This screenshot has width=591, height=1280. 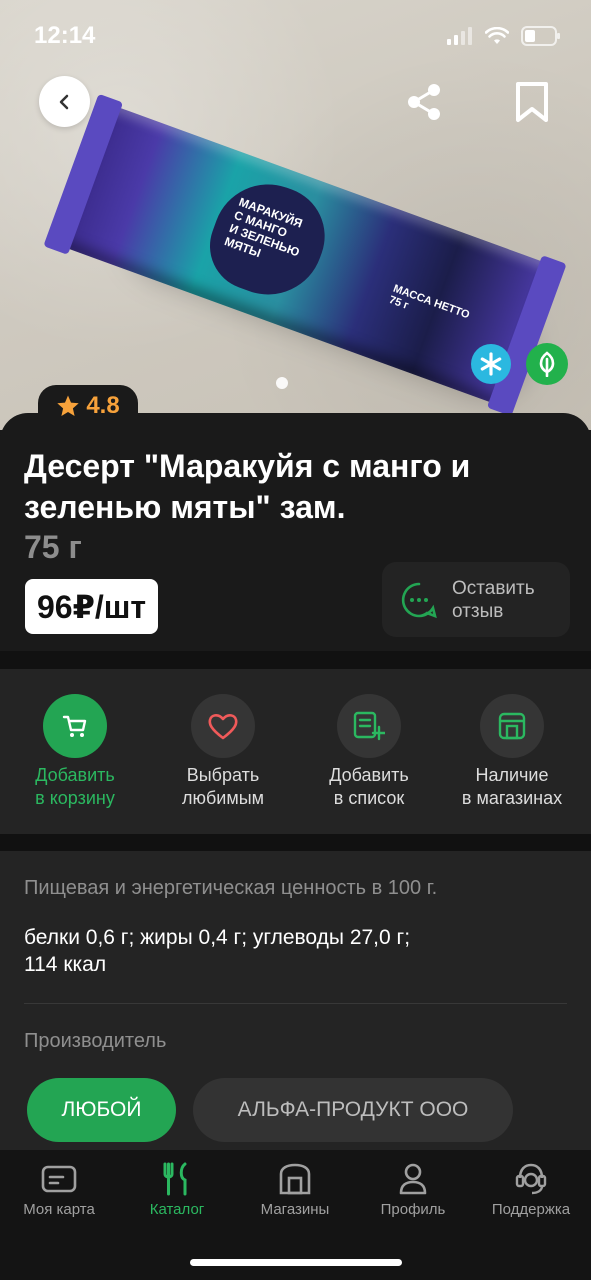 I want to click on store-availability-button: Наличие в магазинах, so click(x=512, y=752).